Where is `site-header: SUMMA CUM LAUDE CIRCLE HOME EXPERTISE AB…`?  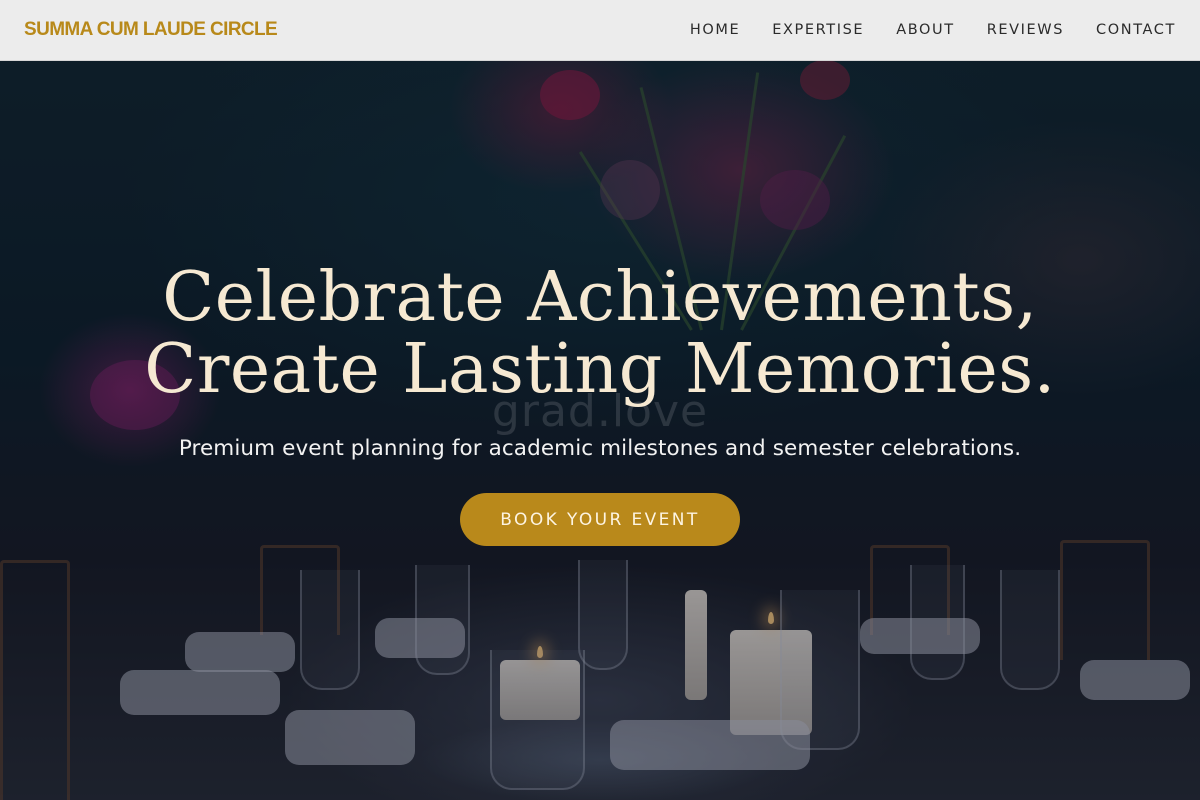
site-header: SUMMA CUM LAUDE CIRCLE HOME EXPERTISE AB… is located at coordinates (600, 30).